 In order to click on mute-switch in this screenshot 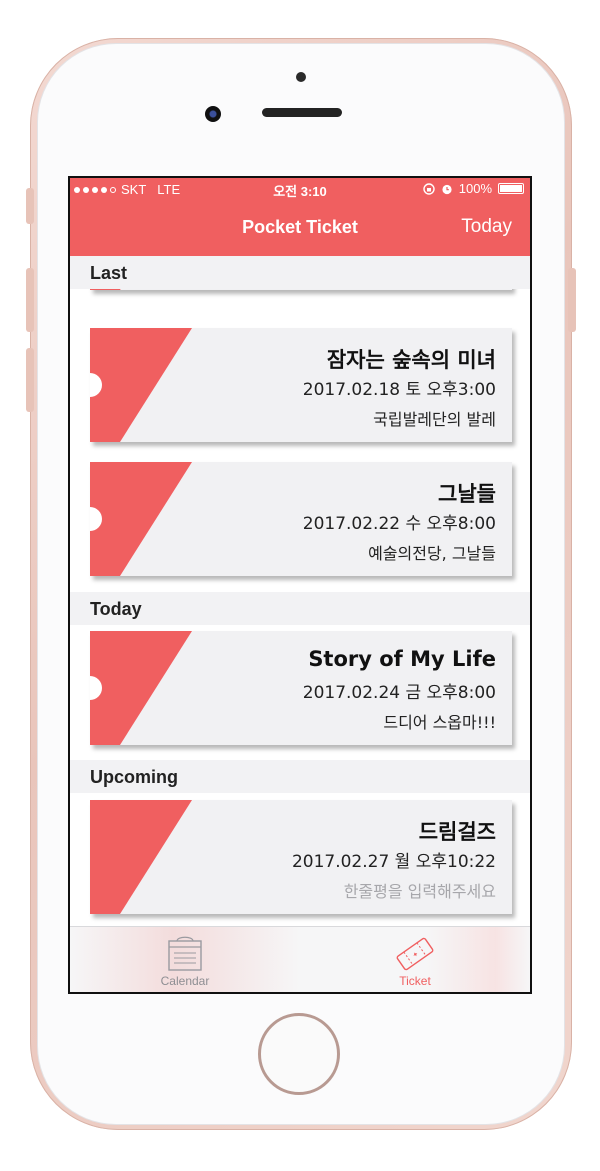, I will do `click(30, 206)`.